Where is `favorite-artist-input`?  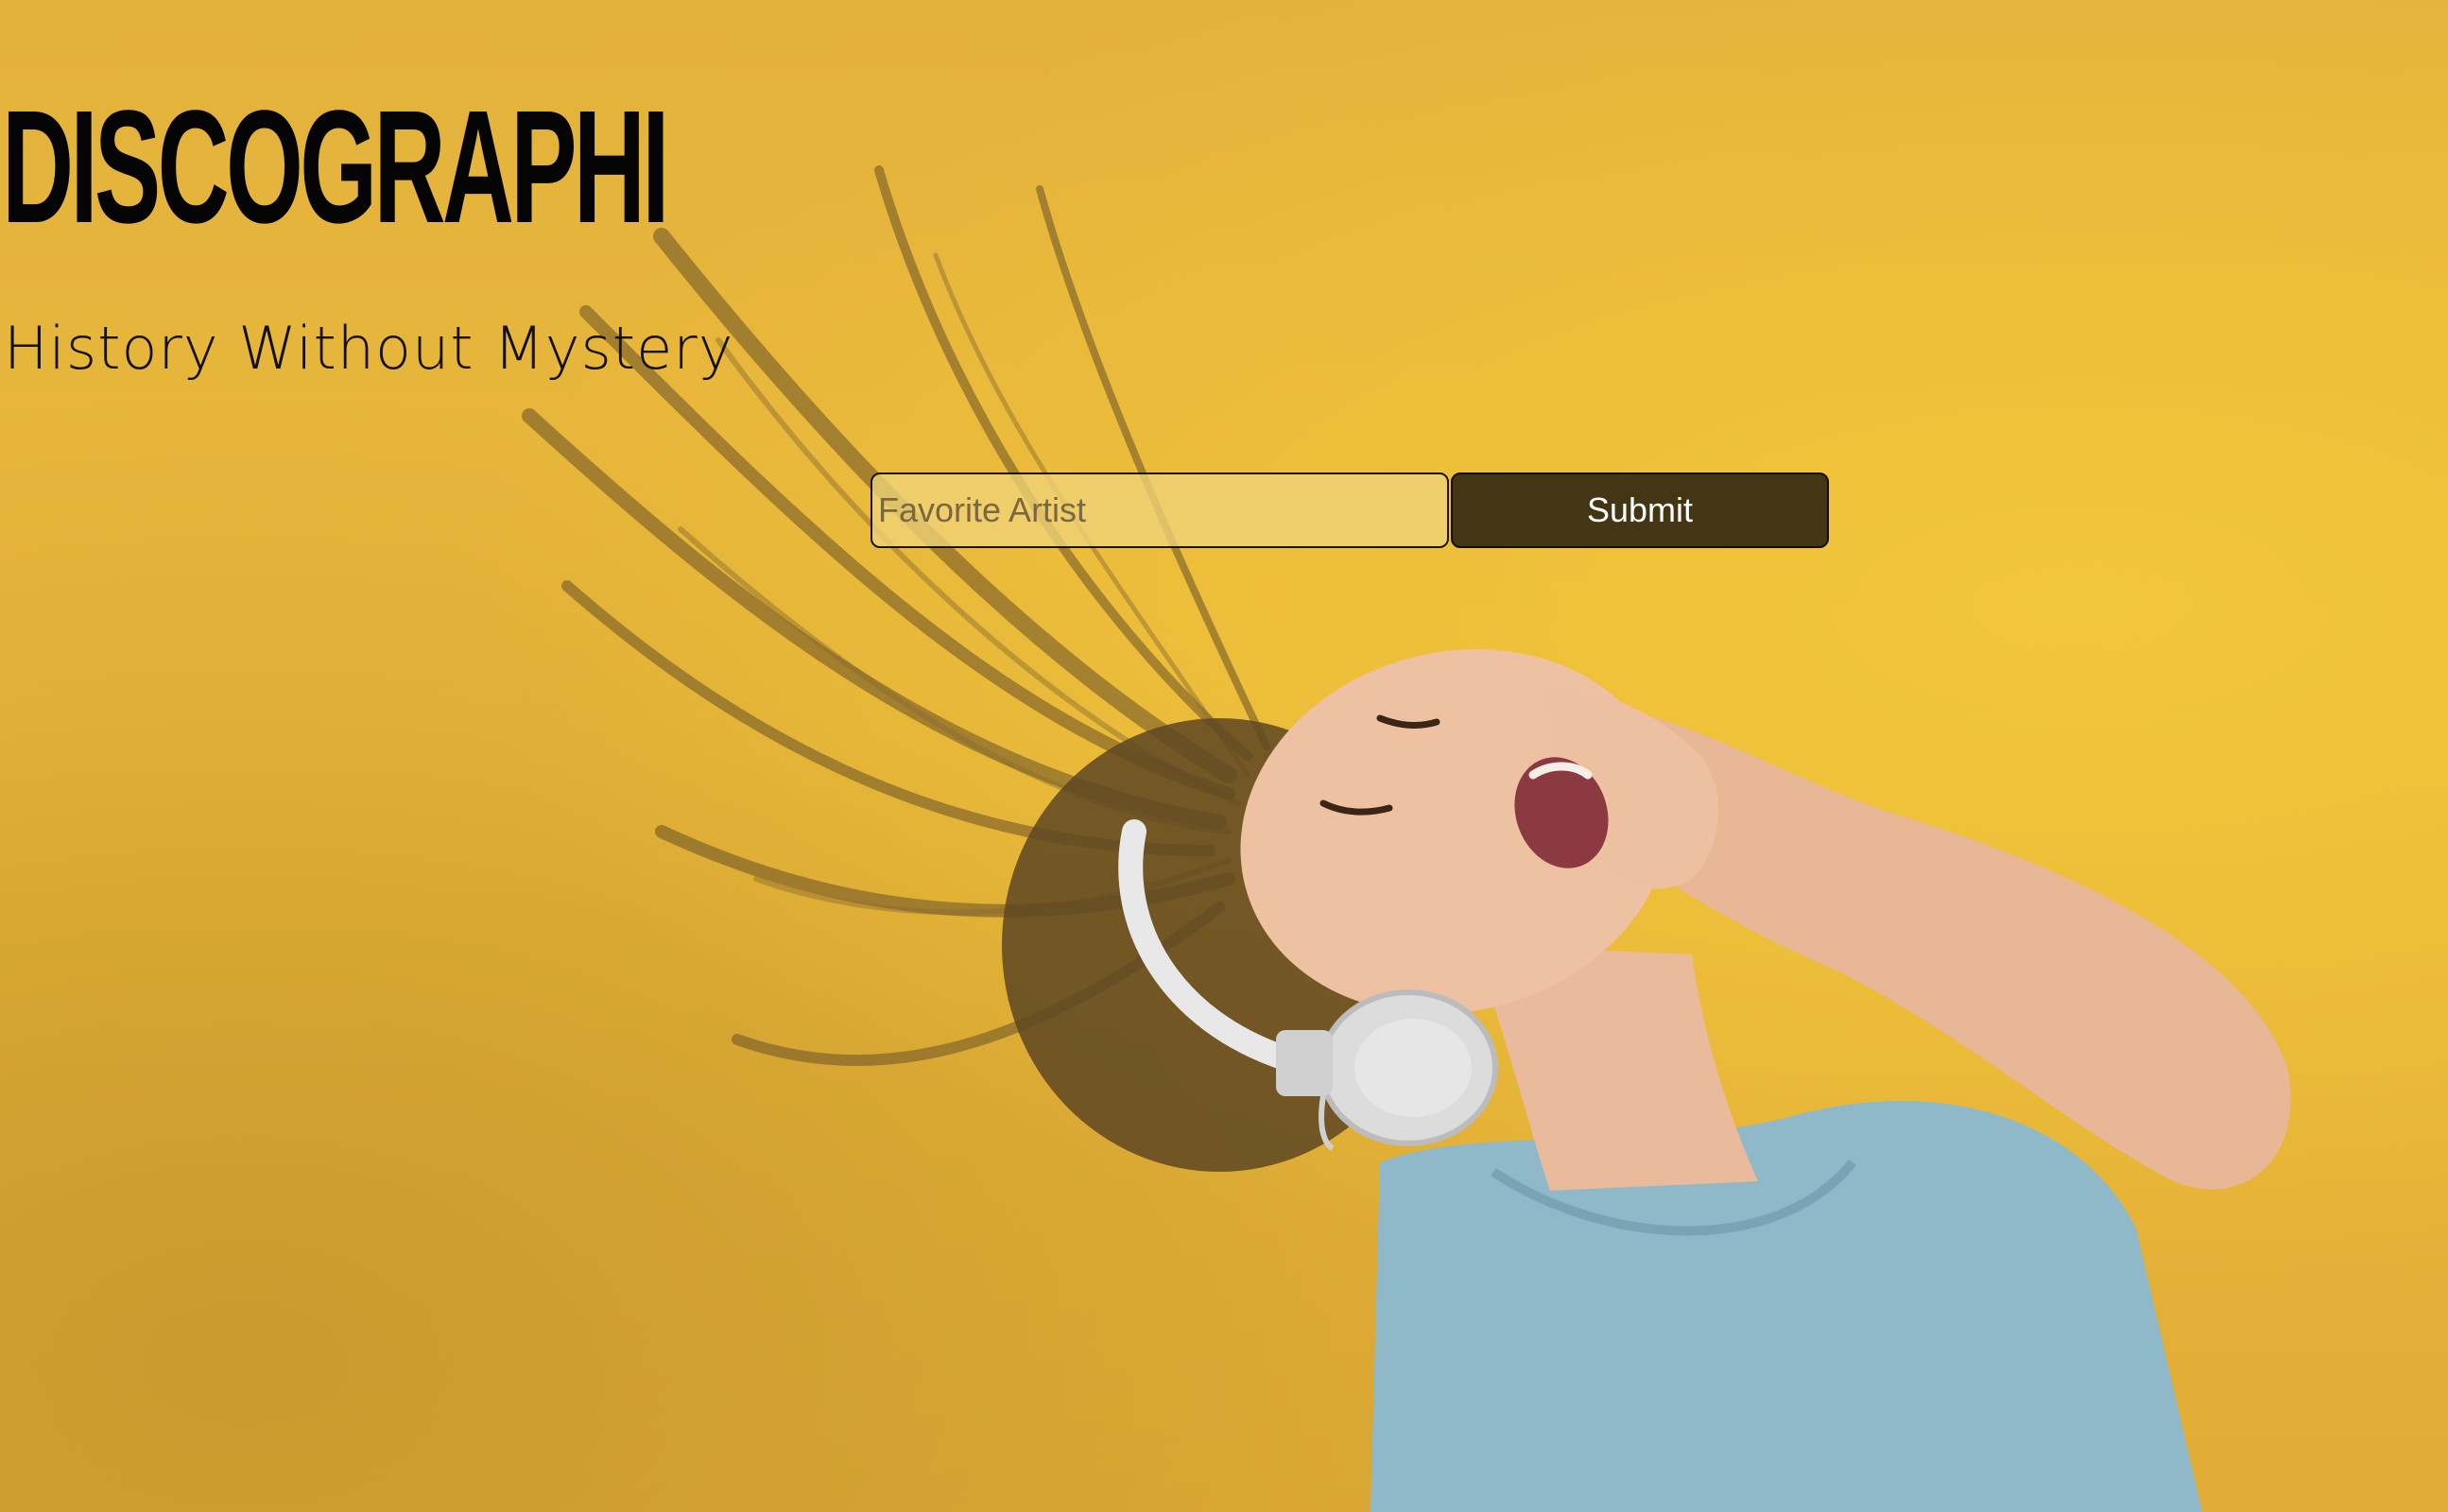
favorite-artist-input is located at coordinates (1160, 510).